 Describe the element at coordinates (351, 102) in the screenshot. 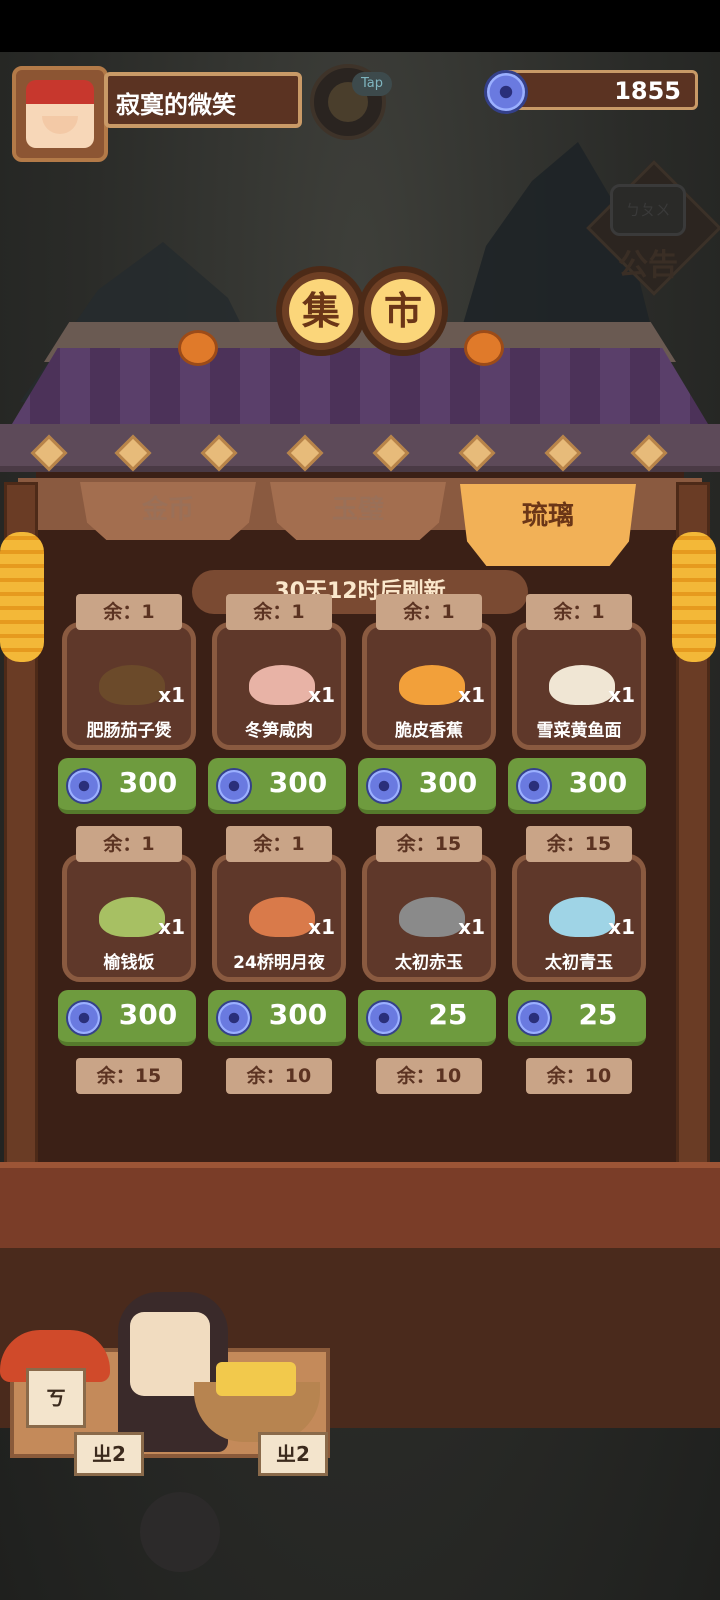

I see `tap-button: Tap` at that location.